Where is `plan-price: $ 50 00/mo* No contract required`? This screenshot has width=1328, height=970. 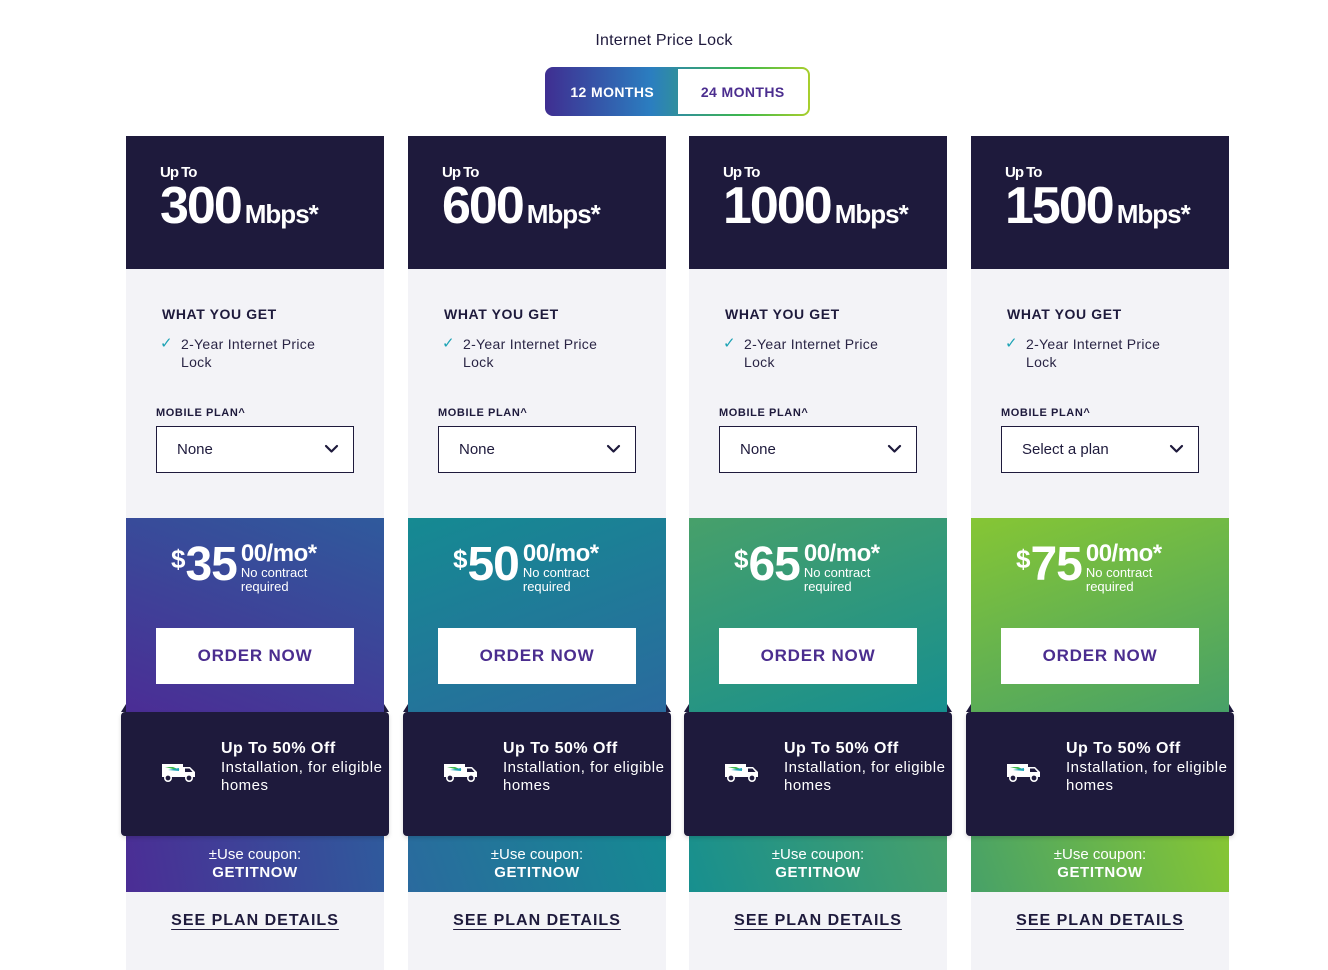 plan-price: $ 50 00/mo* No contract required is located at coordinates (531, 567).